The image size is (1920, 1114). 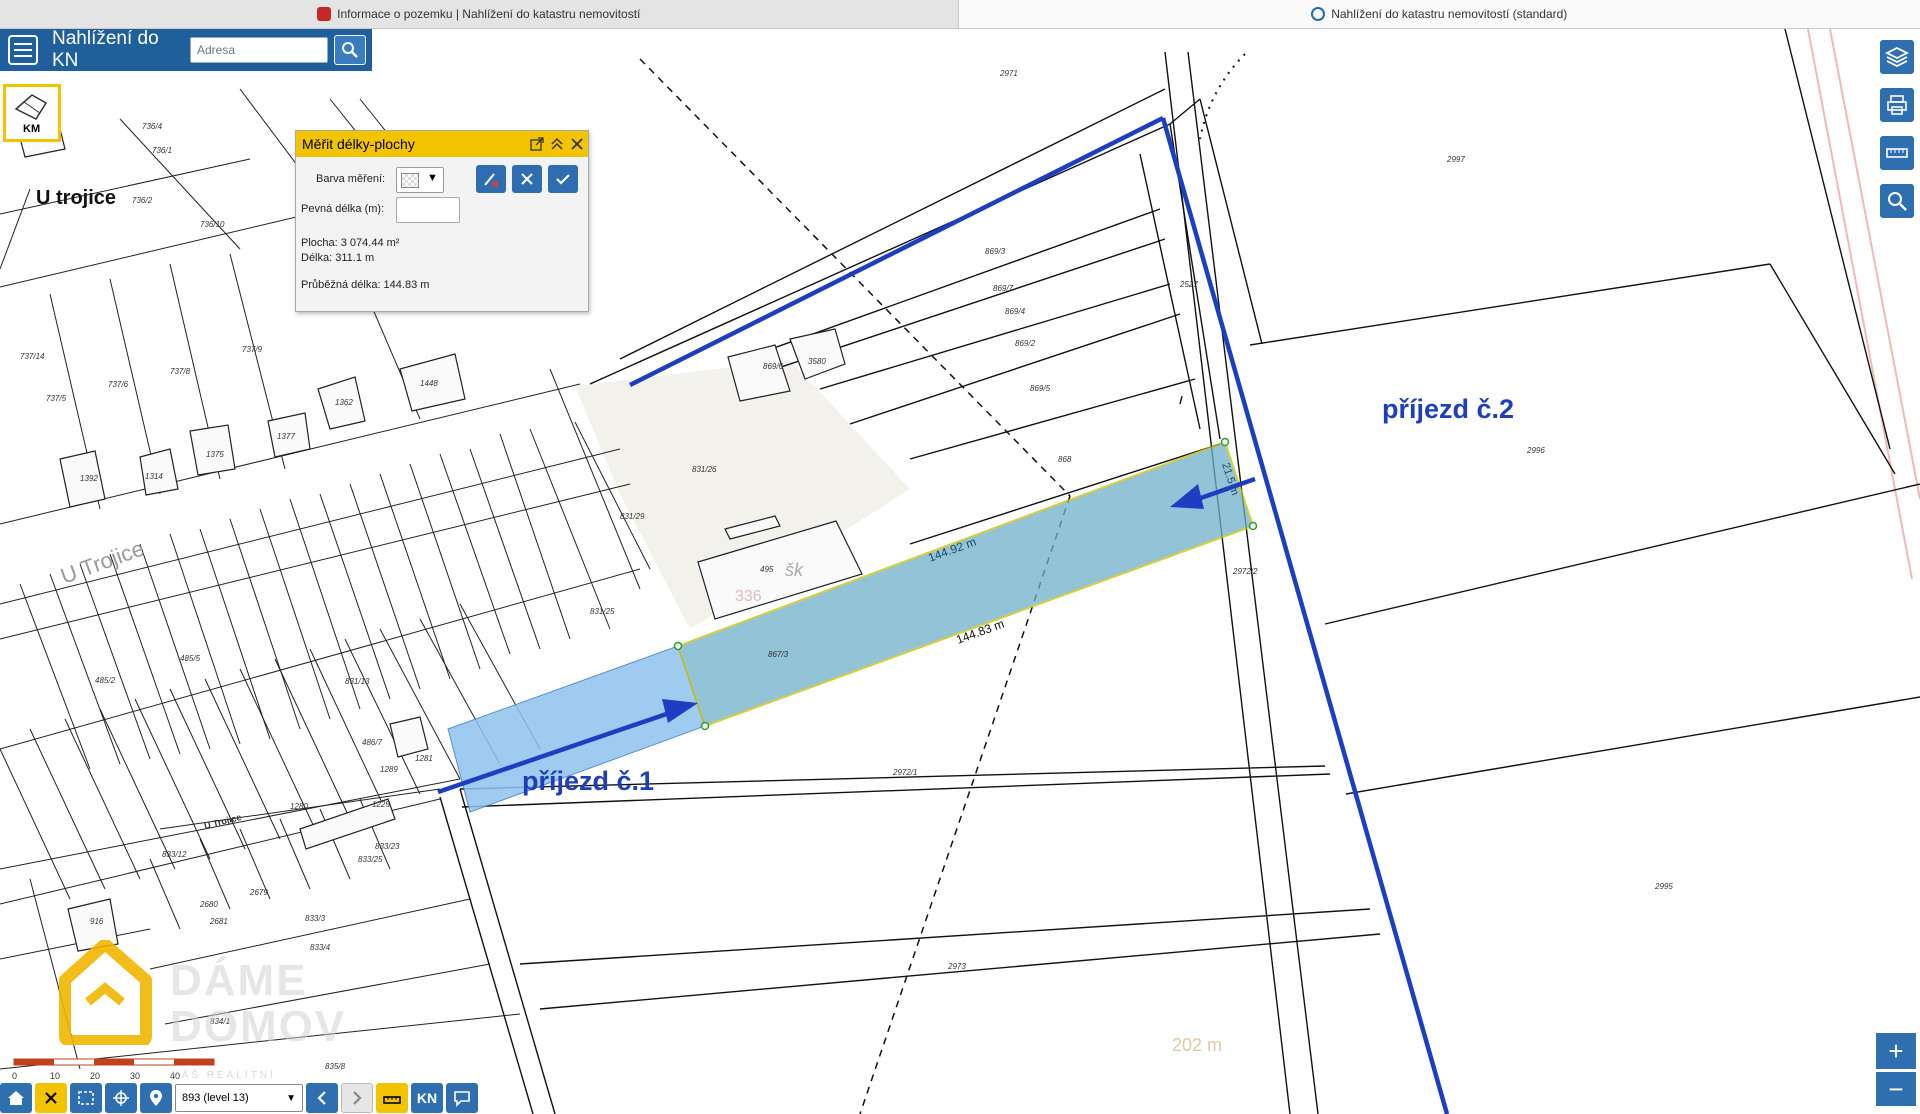 What do you see at coordinates (142, 200) in the screenshot?
I see `svg-text: 736/2` at bounding box center [142, 200].